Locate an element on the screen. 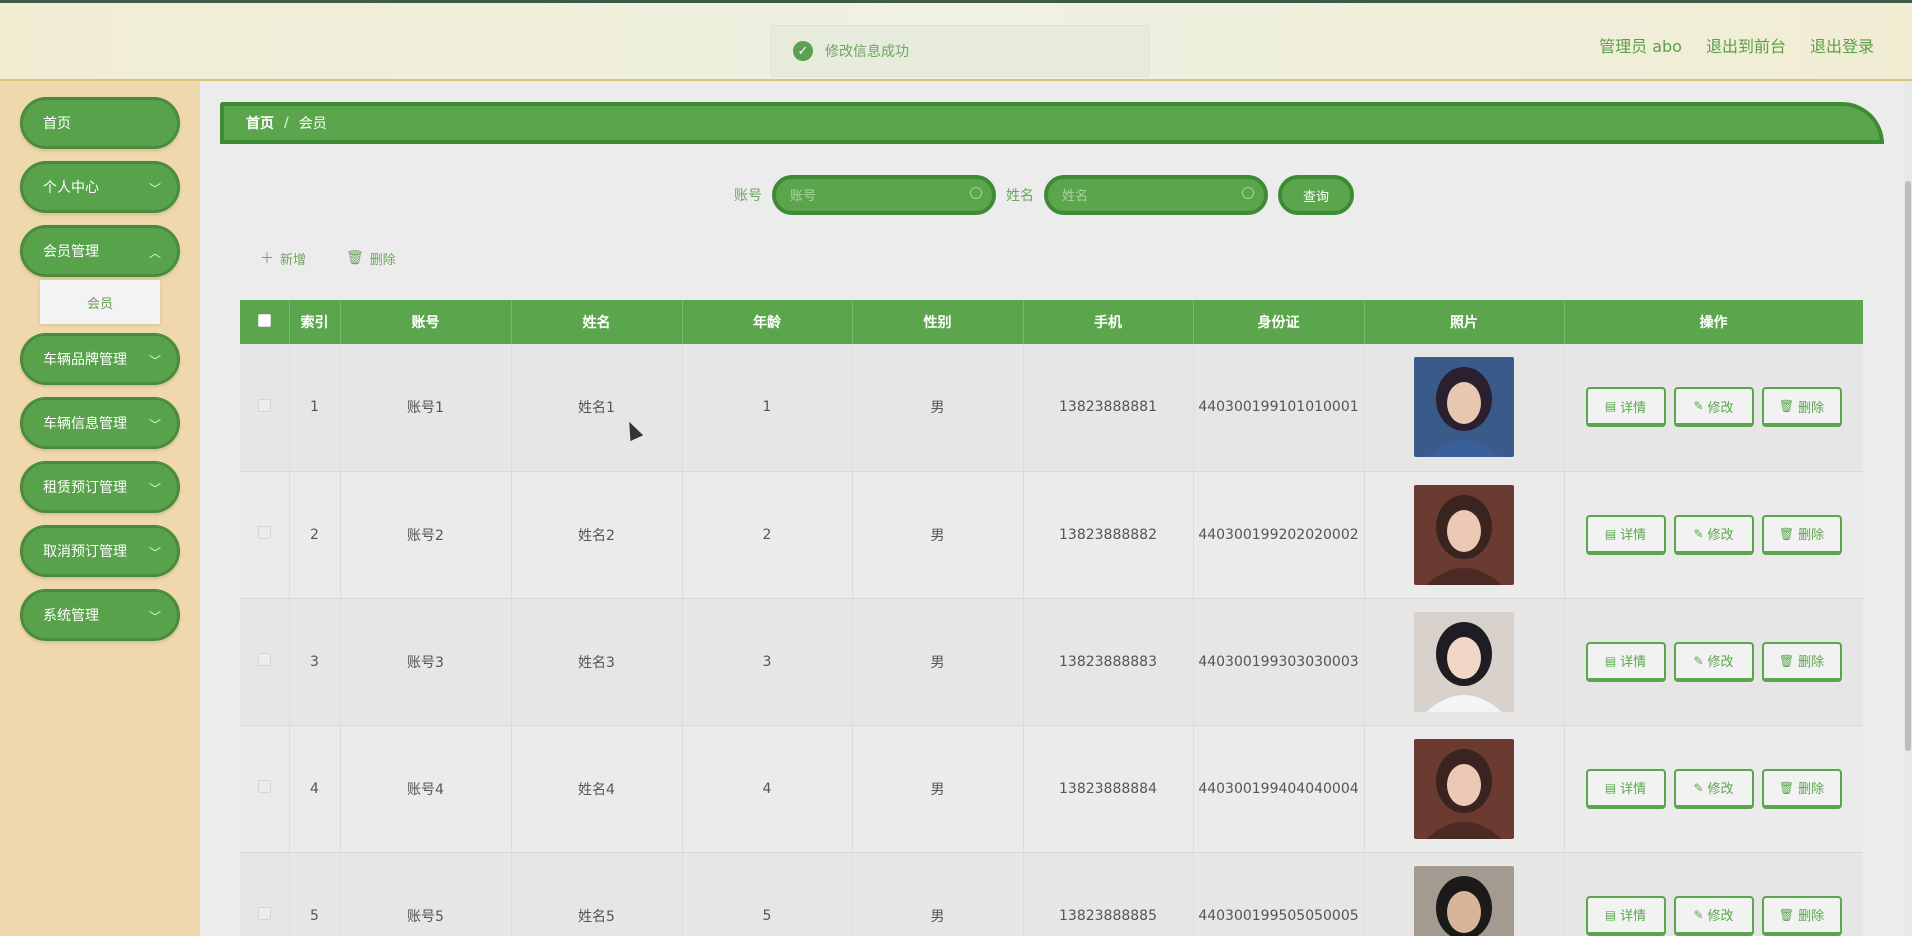 The width and height of the screenshot is (1912, 936). sidebar-item-home: 首页 is located at coordinates (100, 123).